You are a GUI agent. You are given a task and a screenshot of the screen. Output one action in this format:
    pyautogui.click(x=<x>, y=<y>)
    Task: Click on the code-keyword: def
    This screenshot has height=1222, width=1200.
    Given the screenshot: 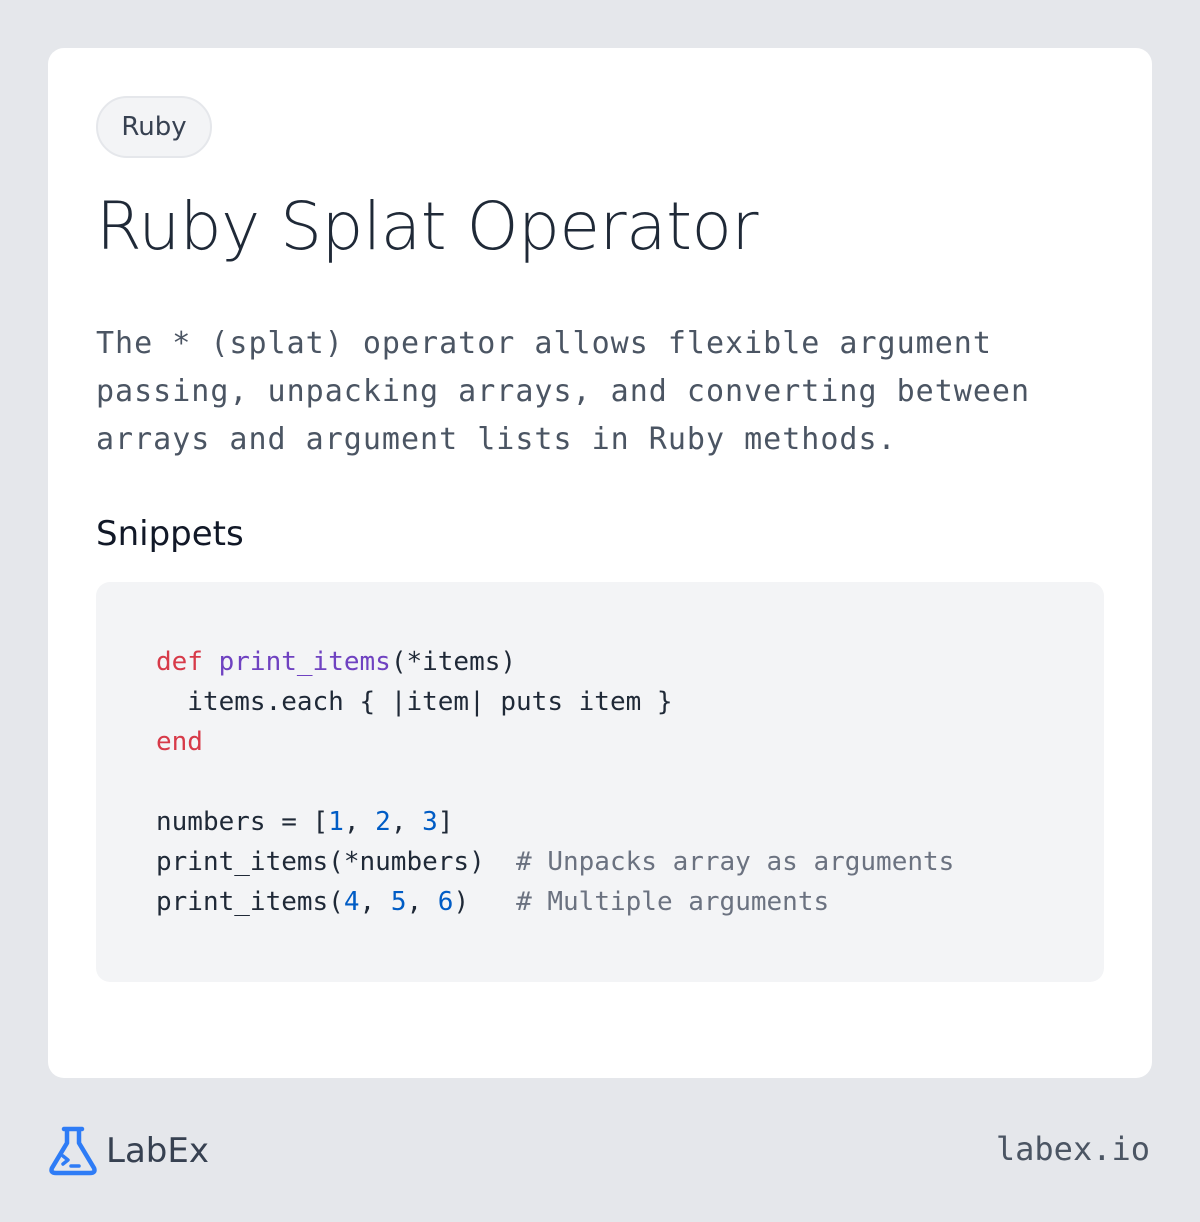 What is the action you would take?
    pyautogui.click(x=179, y=662)
    